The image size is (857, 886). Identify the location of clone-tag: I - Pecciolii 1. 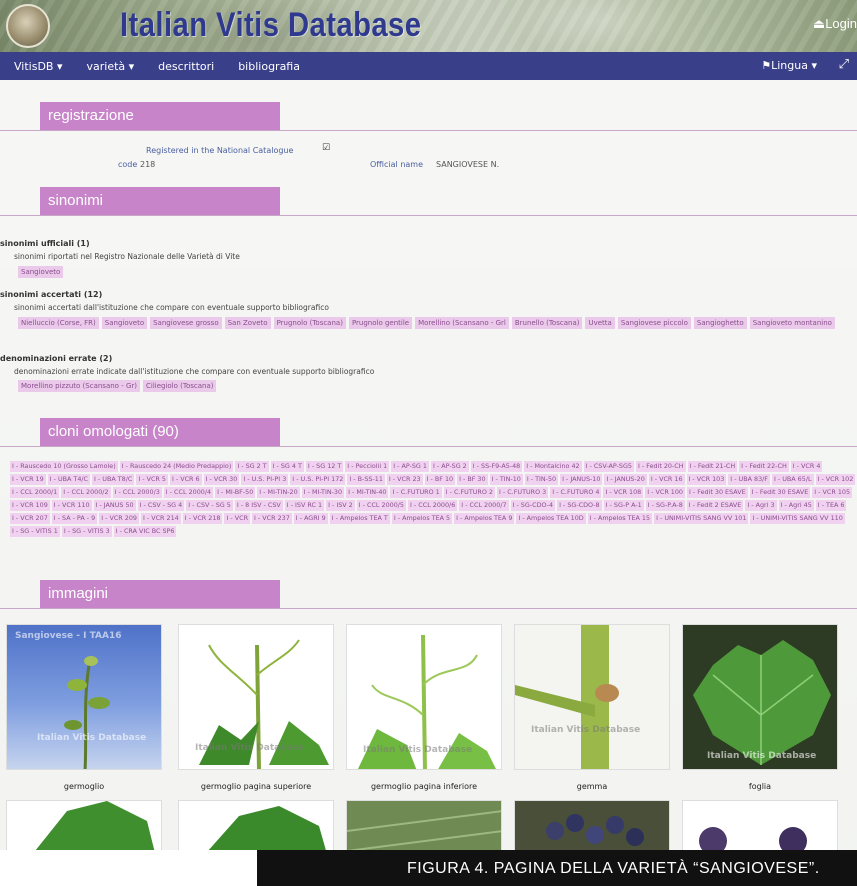
(367, 466).